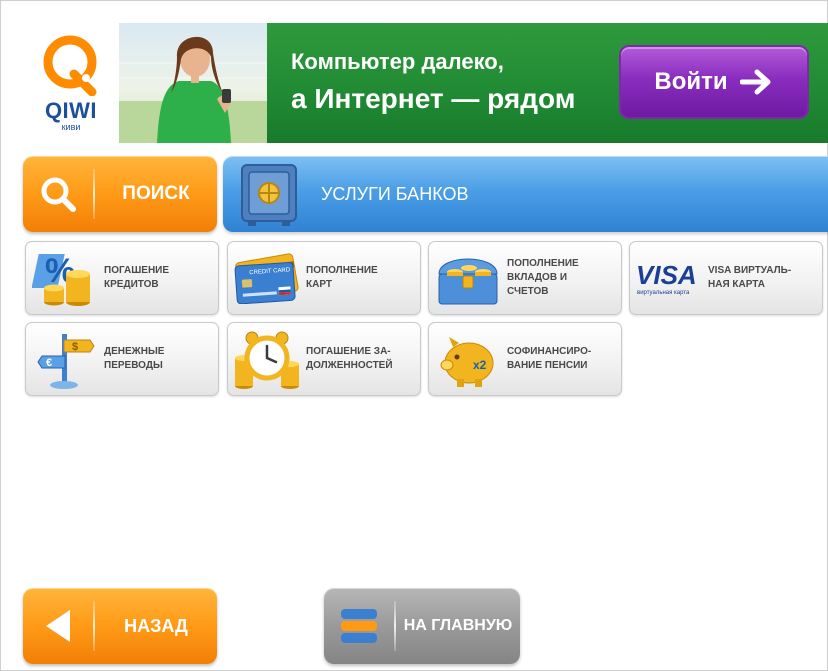 The width and height of the screenshot is (828, 671). I want to click on tile-debt-repayment: ПОГАШЕНИЕ ЗА- ДОЛЖЕННОСТЕЙ, so click(324, 359).